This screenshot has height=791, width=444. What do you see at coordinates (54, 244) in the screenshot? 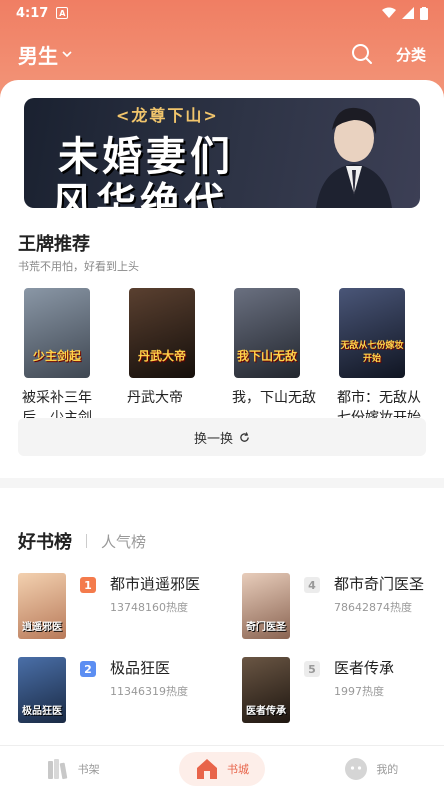
I see `recommend-title: 王牌推荐` at bounding box center [54, 244].